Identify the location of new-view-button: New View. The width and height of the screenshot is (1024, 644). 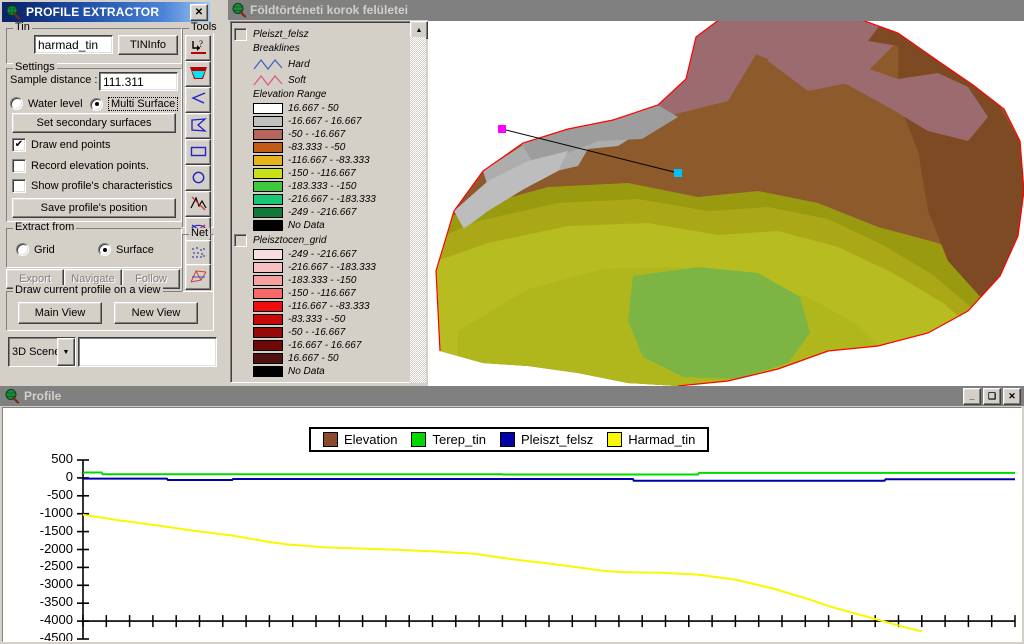
(156, 313).